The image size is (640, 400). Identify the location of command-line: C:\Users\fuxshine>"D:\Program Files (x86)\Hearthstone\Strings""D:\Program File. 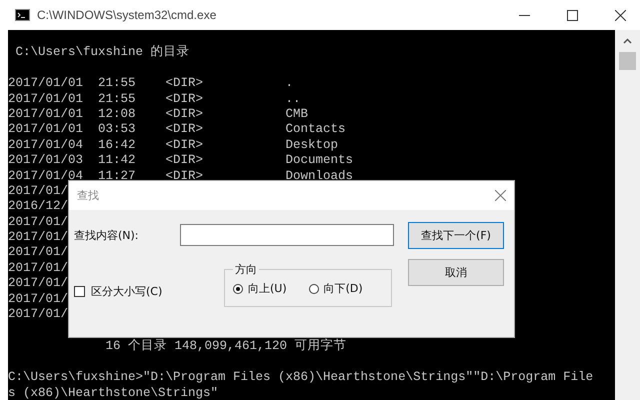
(301, 378).